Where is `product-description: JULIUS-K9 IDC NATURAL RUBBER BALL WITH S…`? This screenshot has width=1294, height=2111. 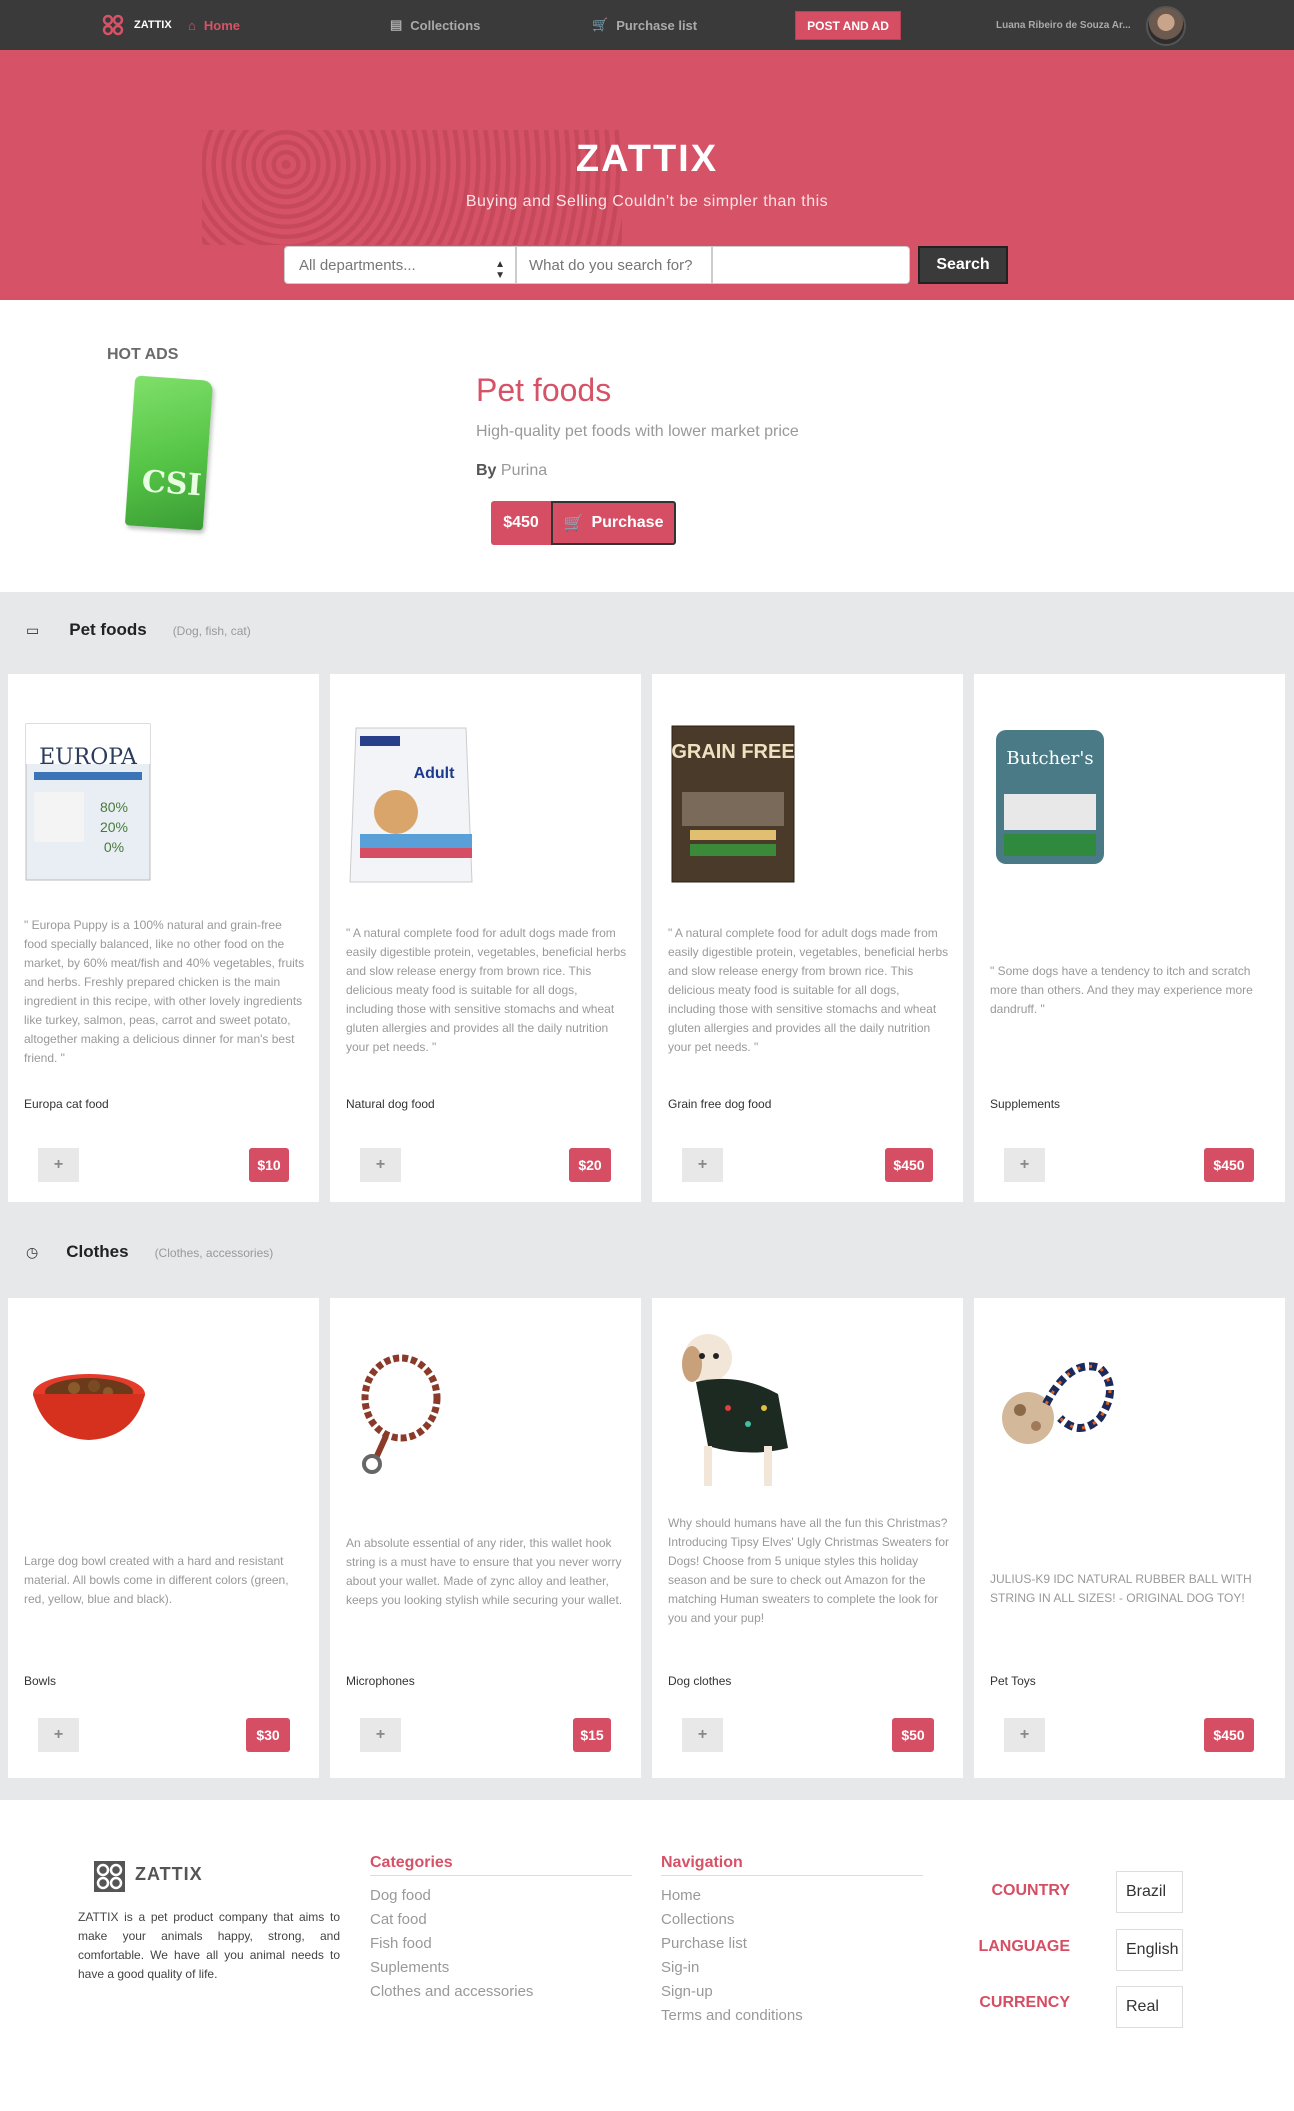 product-description: JULIUS-K9 IDC NATURAL RUBBER BALL WITH S… is located at coordinates (1121, 1588).